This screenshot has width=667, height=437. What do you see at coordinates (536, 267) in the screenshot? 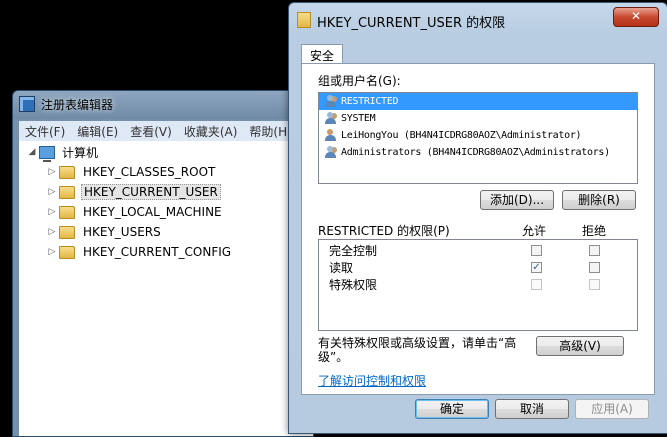
I see `read-allow-checkbox: ✓` at bounding box center [536, 267].